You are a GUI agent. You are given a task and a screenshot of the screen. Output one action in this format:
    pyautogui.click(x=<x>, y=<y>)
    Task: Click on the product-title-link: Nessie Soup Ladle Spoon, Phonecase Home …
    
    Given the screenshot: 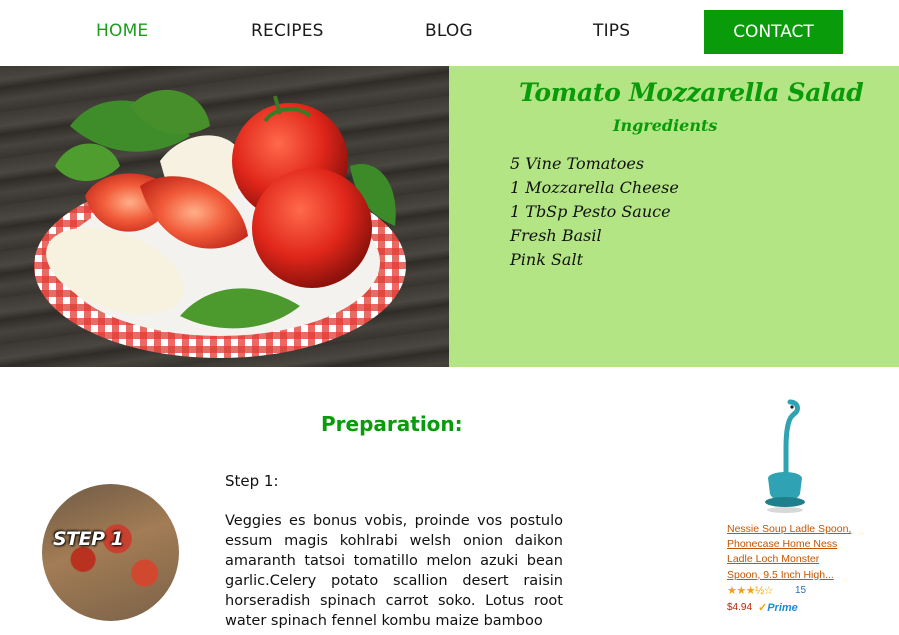 What is the action you would take?
    pyautogui.click(x=789, y=552)
    